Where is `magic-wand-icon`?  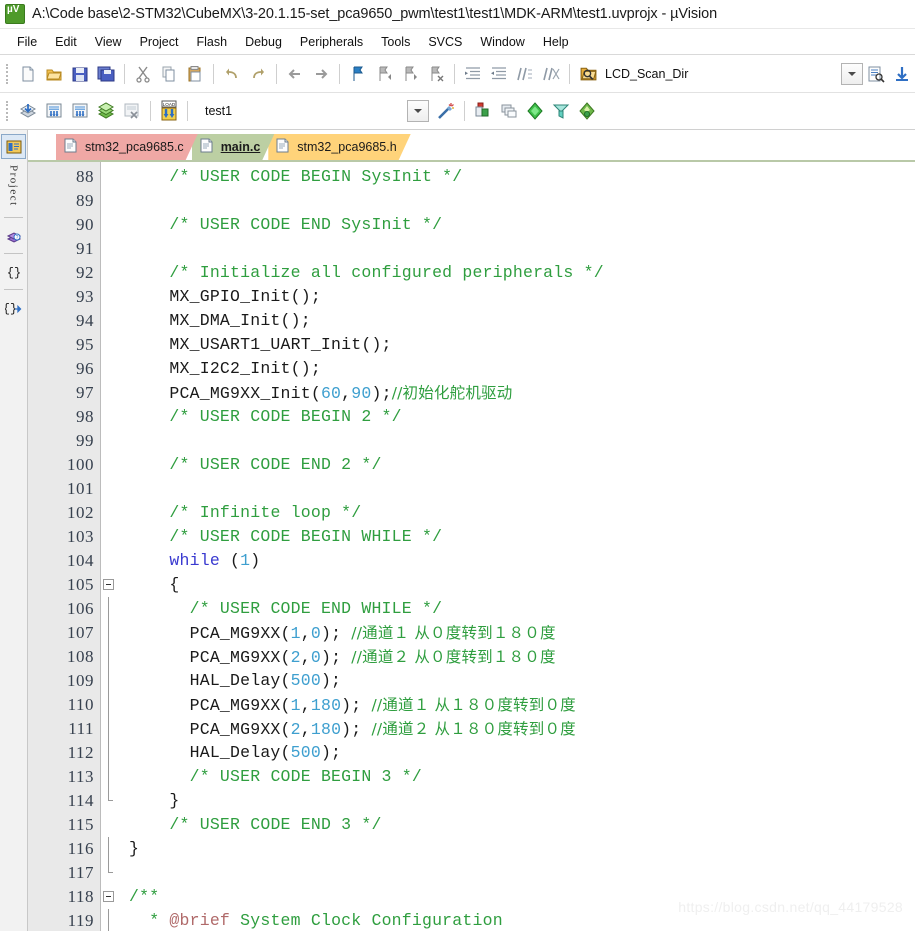 magic-wand-icon is located at coordinates (446, 111).